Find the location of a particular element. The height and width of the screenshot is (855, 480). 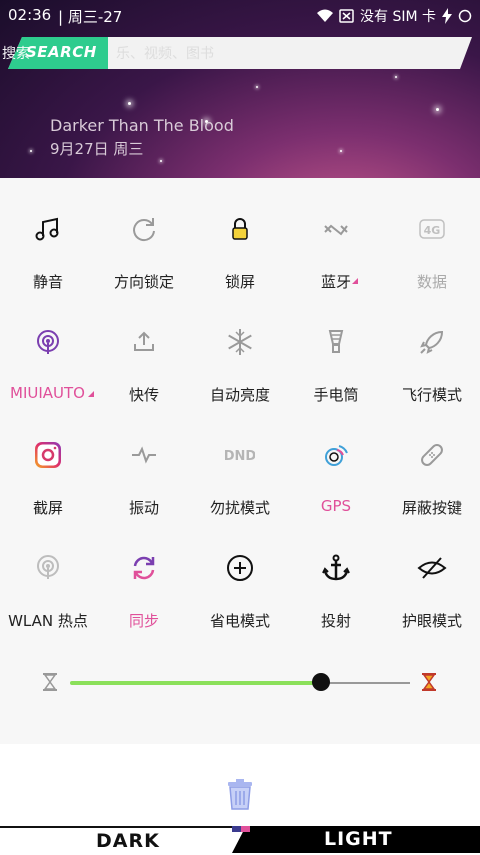

tile-auto-brightness: 自动亮度 is located at coordinates (240, 347).